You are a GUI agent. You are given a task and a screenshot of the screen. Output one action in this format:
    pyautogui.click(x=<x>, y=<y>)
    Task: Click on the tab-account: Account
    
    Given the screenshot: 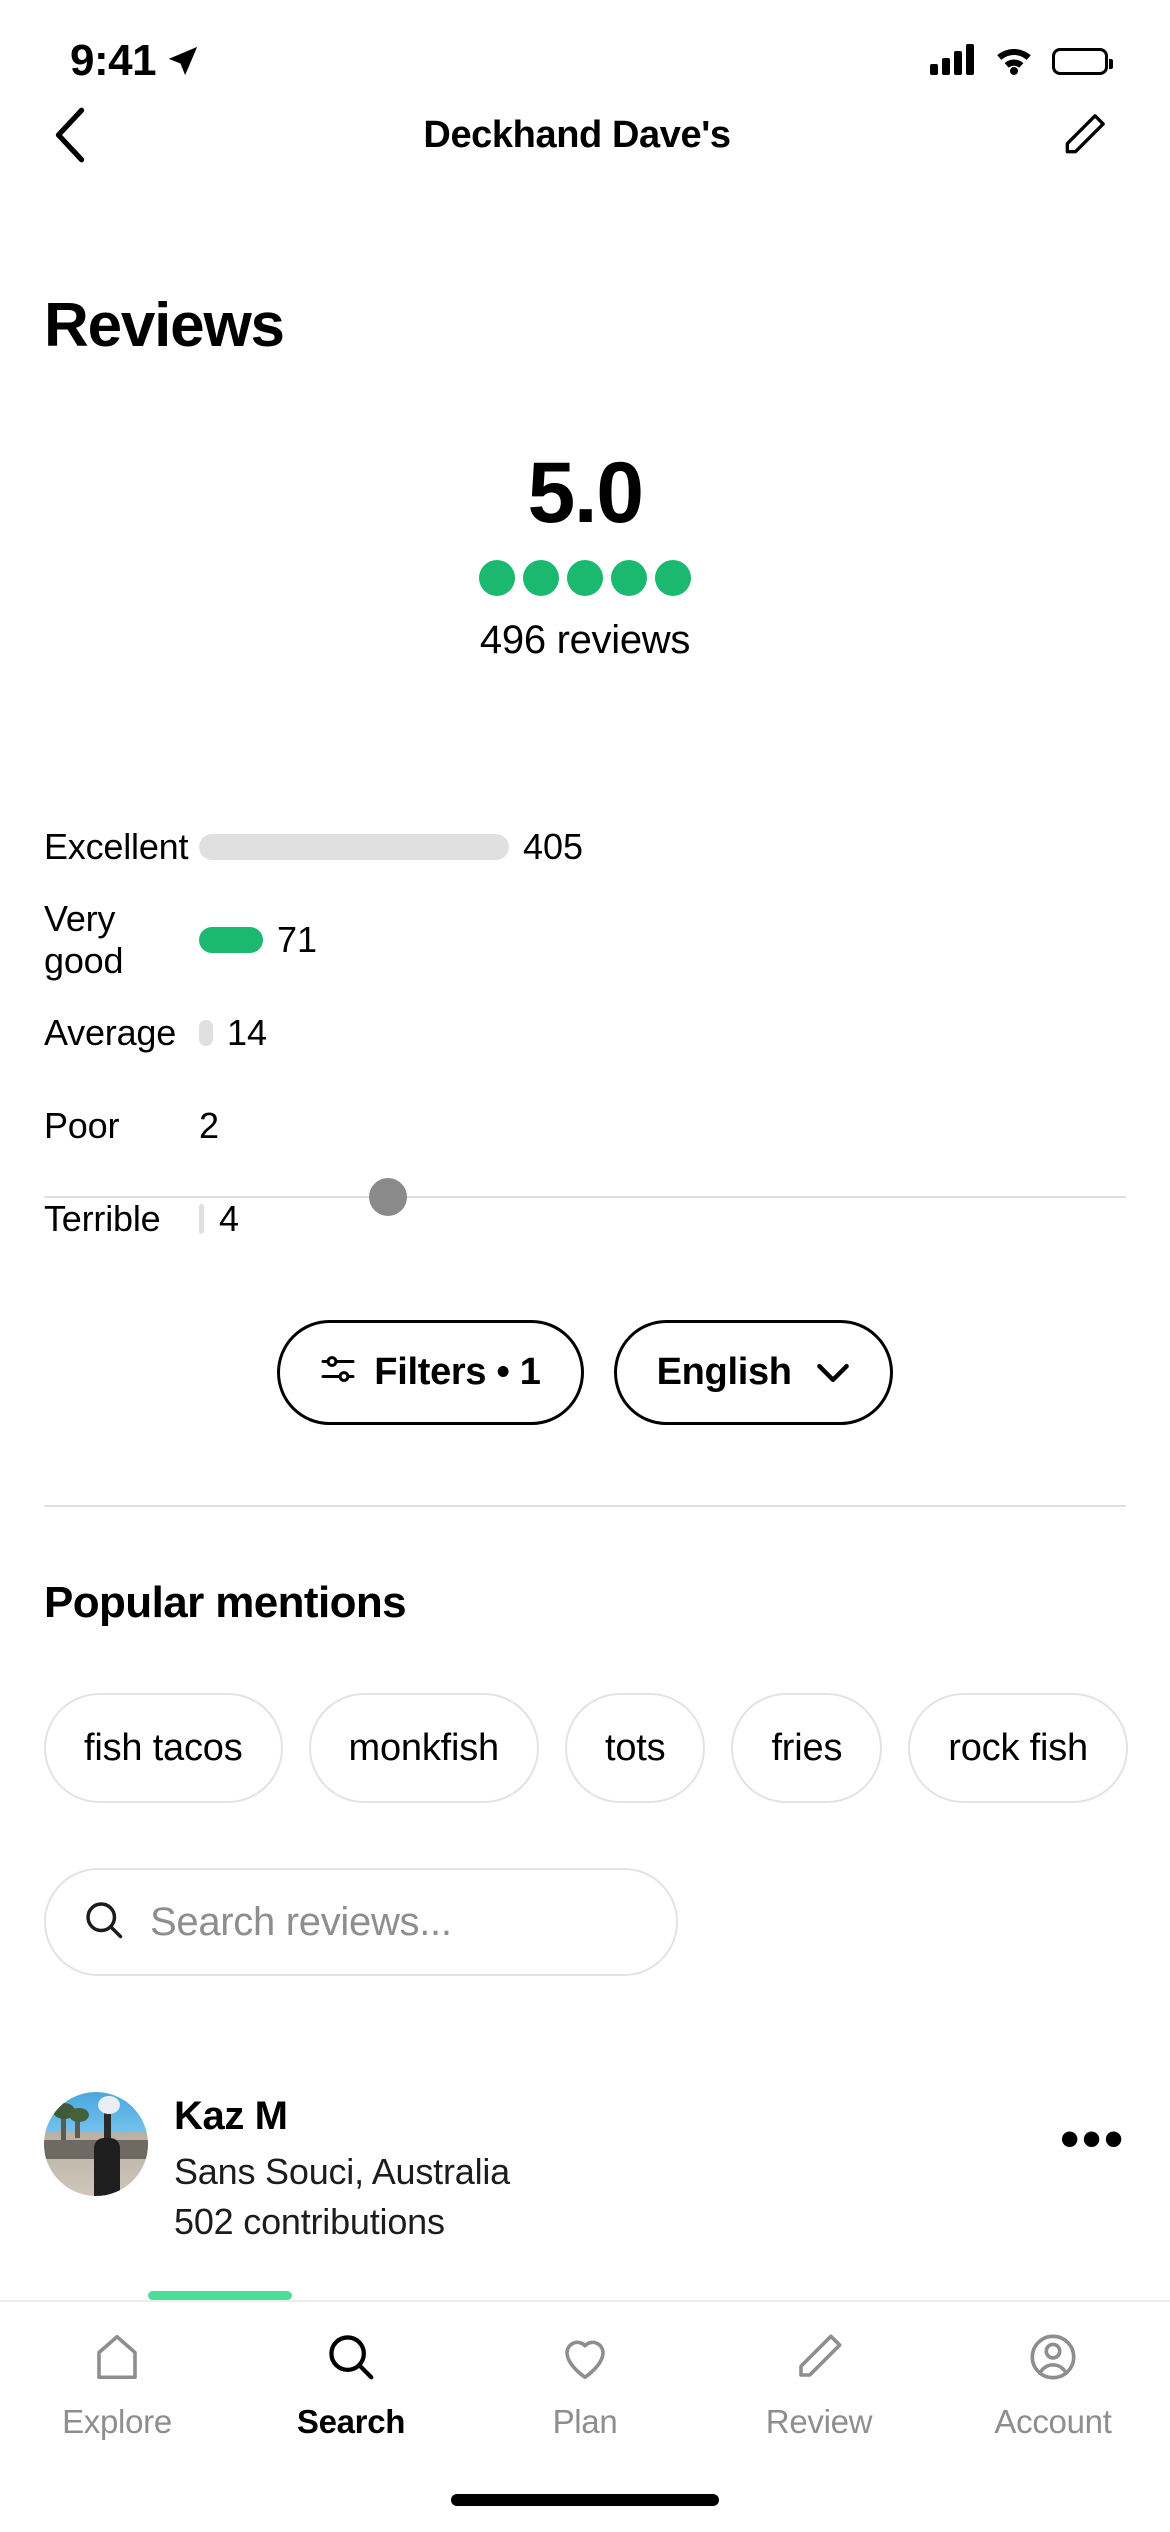 What is the action you would take?
    pyautogui.click(x=1053, y=2385)
    